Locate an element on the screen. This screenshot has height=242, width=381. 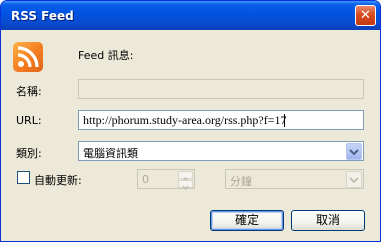
interval-unit-select: 分鐘 is located at coordinates (294, 179).